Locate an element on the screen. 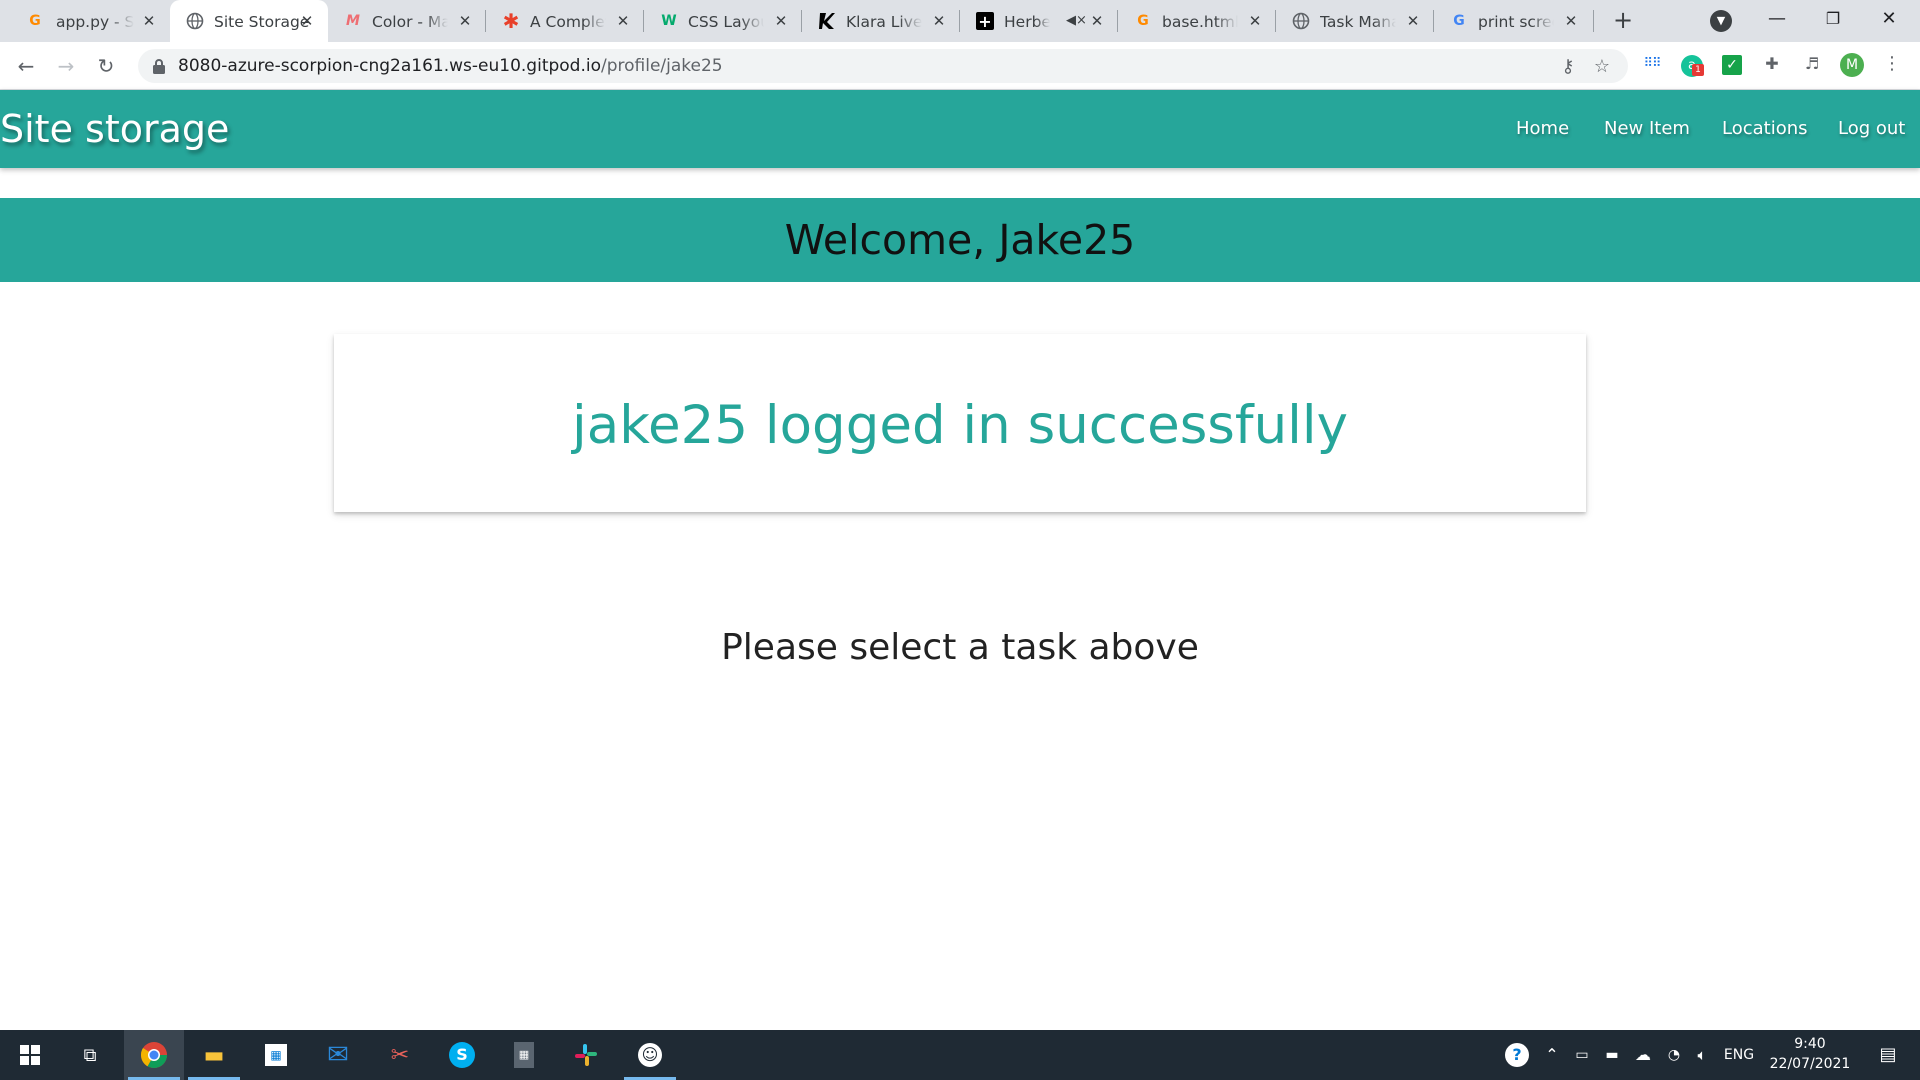 Image resolution: width=1920 pixels, height=1080 pixels. close-window-button: ✕ is located at coordinates (1889, 19).